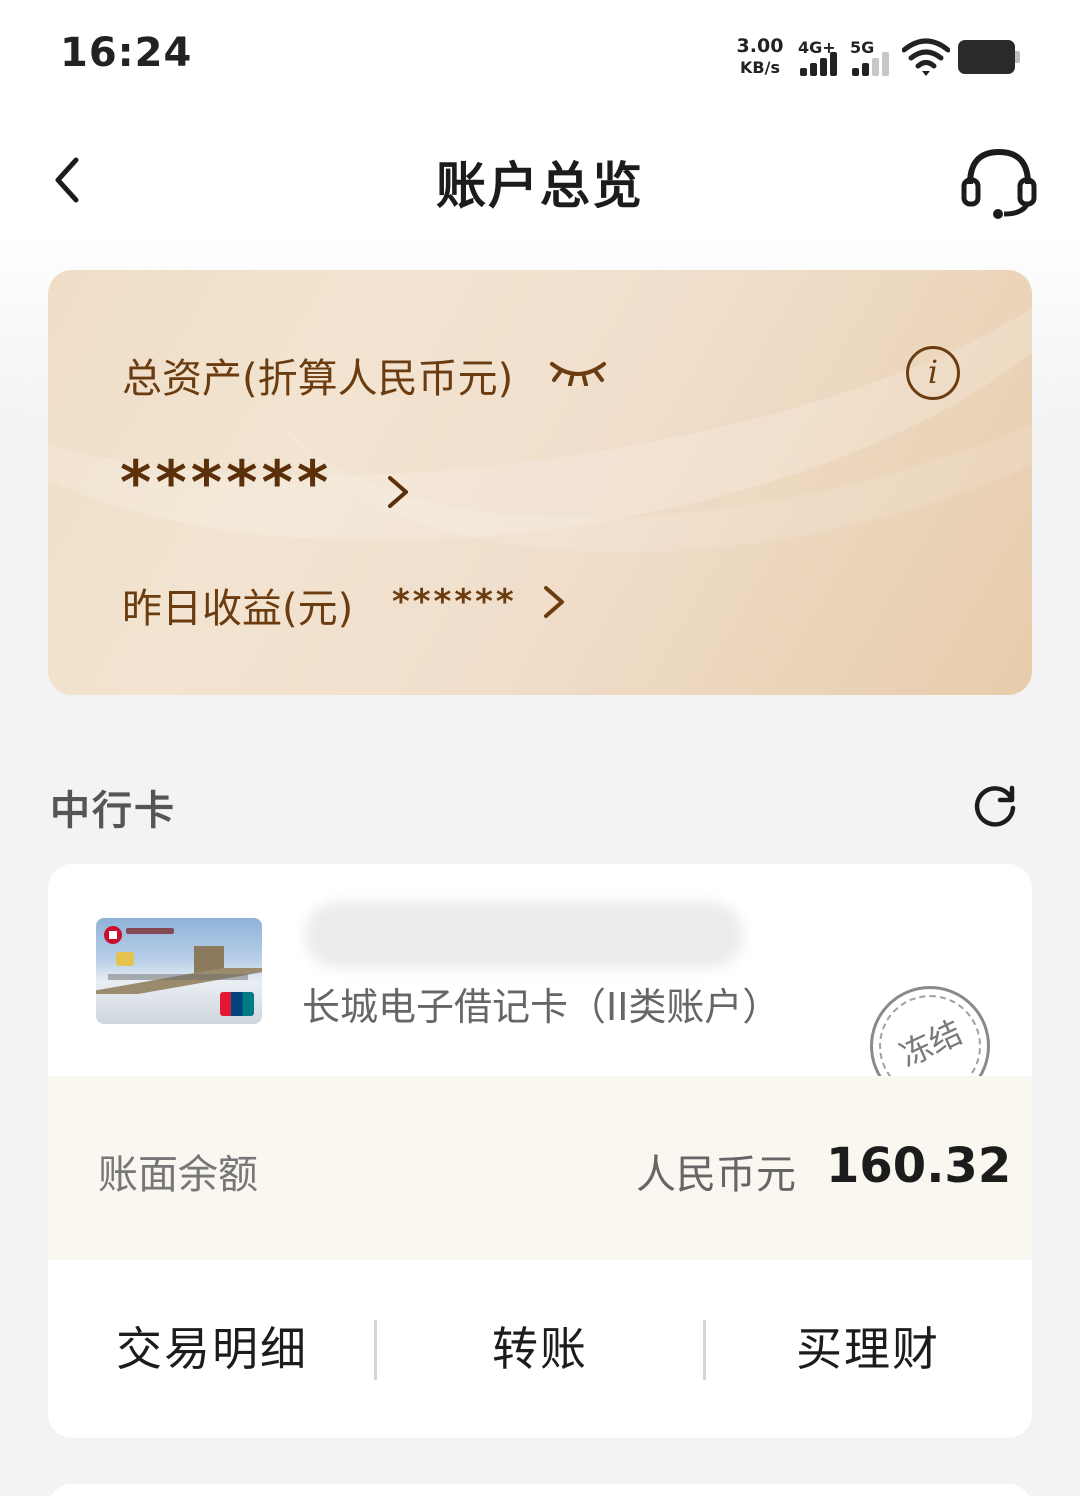  Describe the element at coordinates (454, 602) in the screenshot. I see `yesterday-income-value: ******` at that location.